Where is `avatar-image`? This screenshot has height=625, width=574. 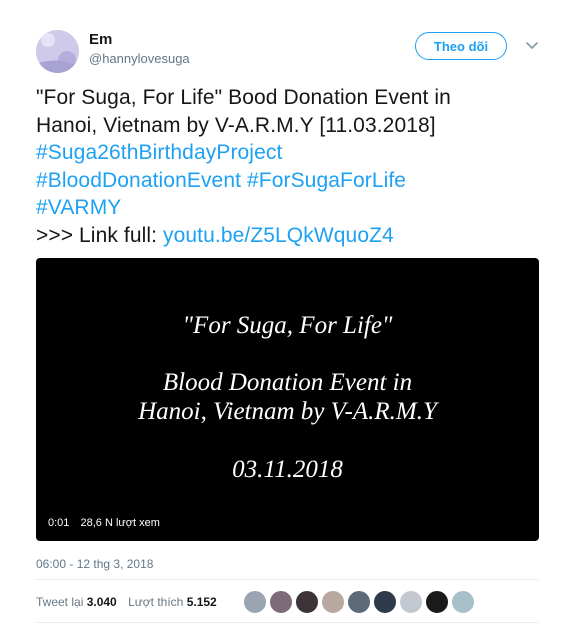
avatar-image is located at coordinates (57, 51).